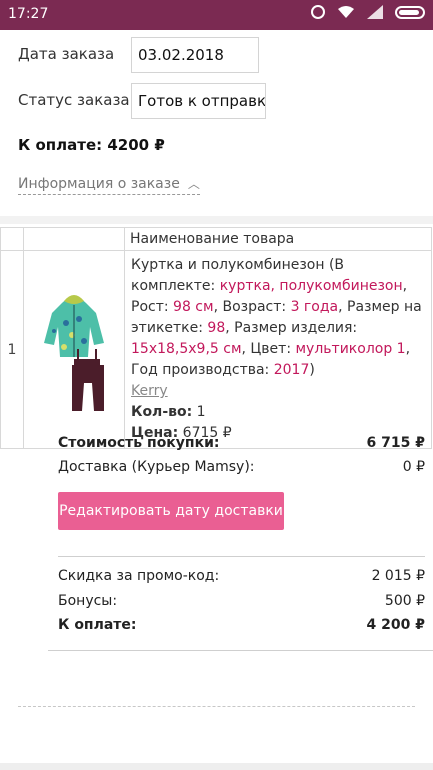 The height and width of the screenshot is (770, 433). What do you see at coordinates (375, 12) in the screenshot?
I see `signal-icon` at bounding box center [375, 12].